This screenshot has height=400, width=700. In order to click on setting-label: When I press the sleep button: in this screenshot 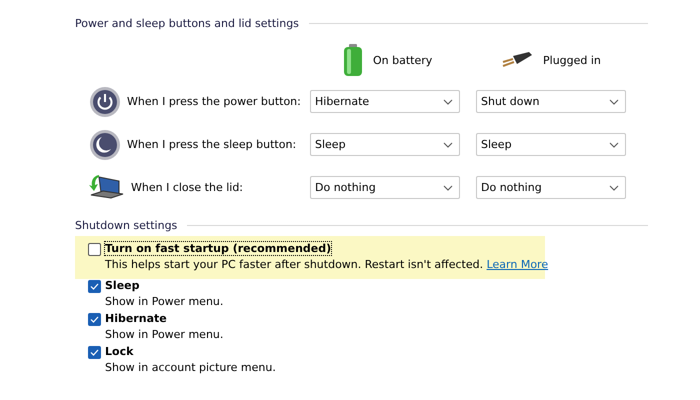, I will do `click(211, 144)`.